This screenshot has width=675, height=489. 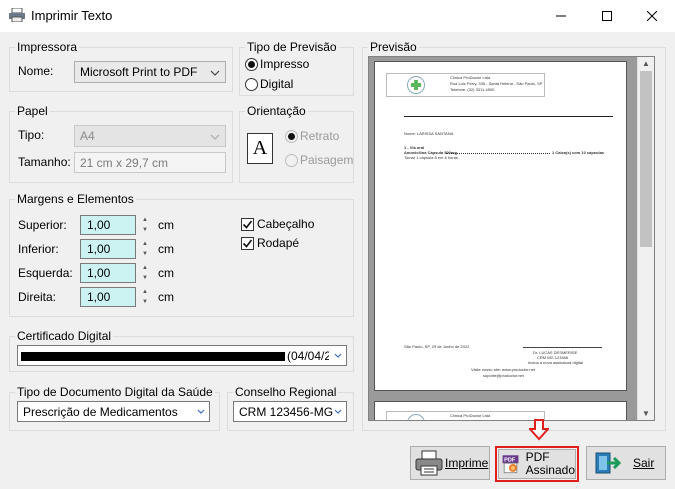 I want to click on pdf-certificate-icon: PDF, so click(x=510, y=464).